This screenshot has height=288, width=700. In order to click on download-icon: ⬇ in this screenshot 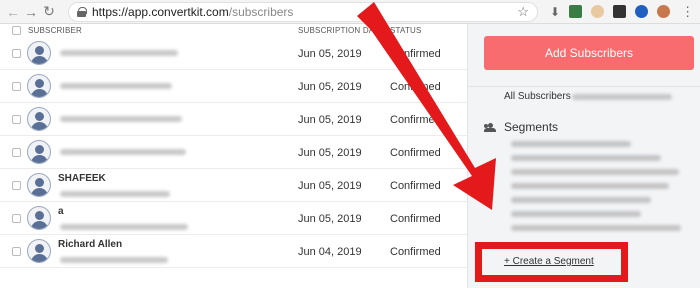, I will do `click(555, 12)`.